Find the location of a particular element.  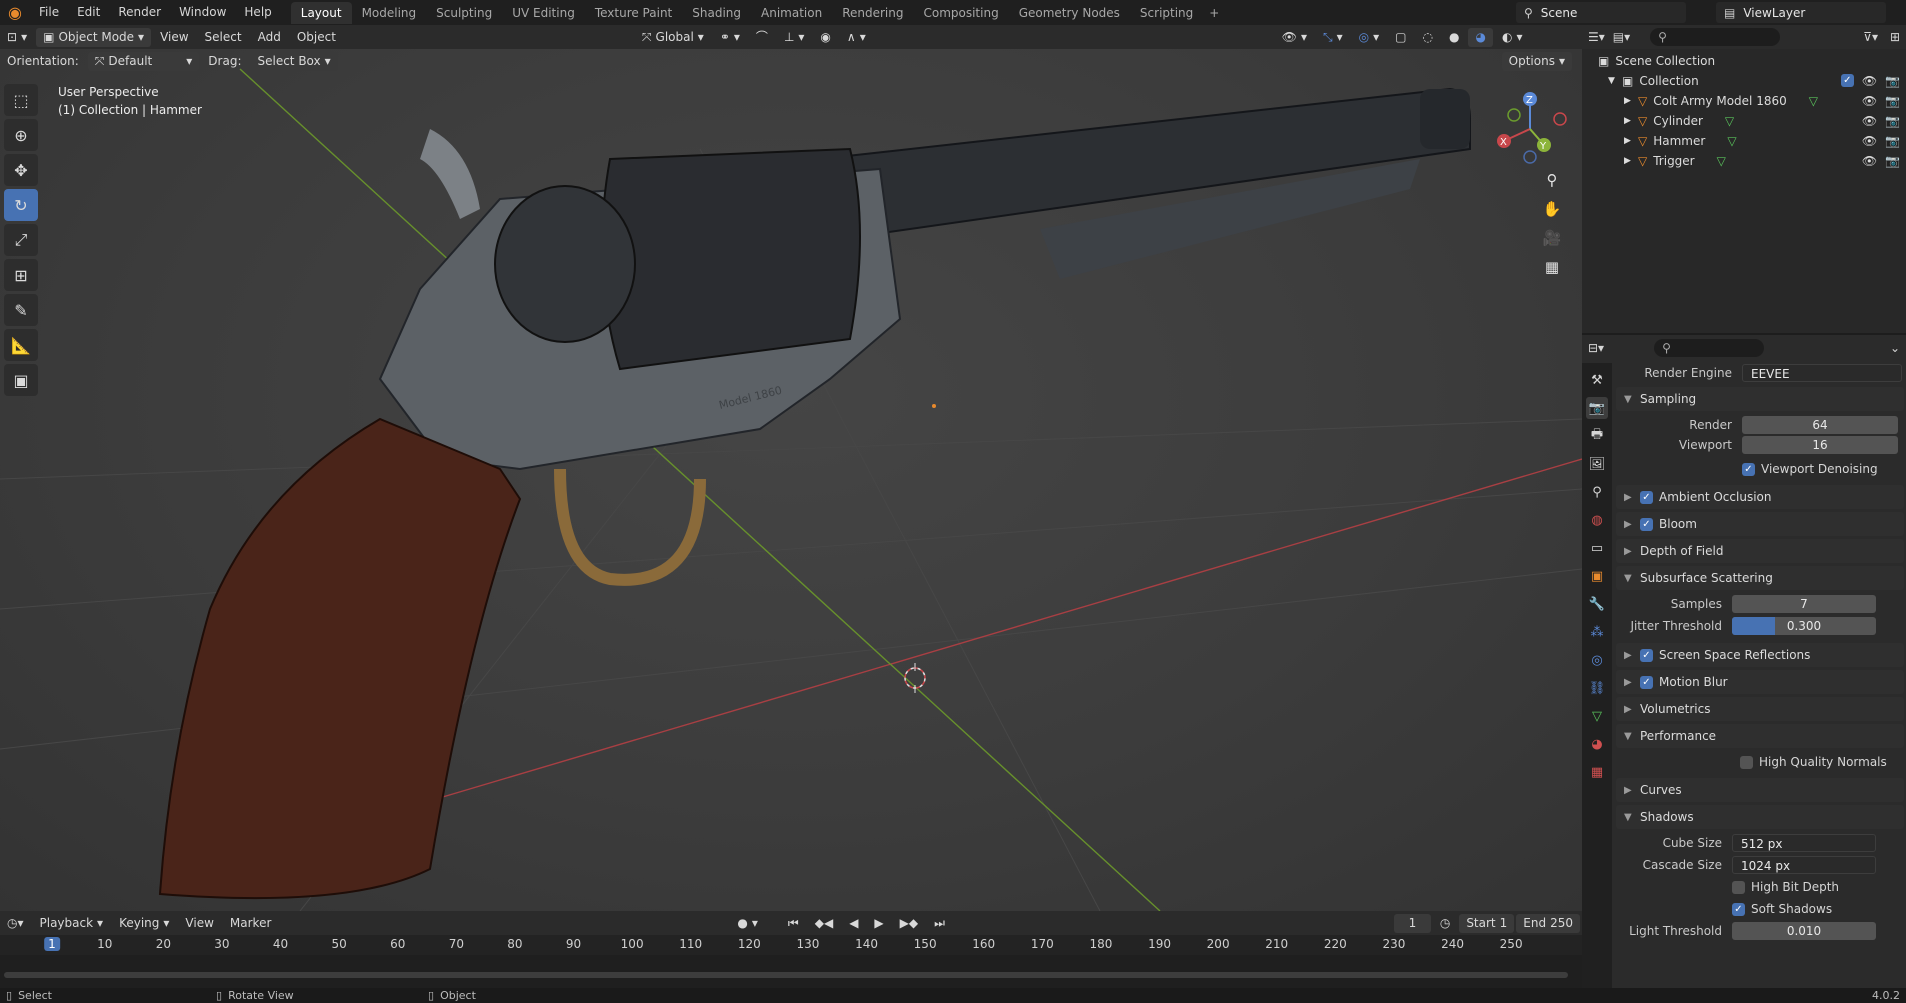

orientation-dropdown: ⤧ Default ▾ is located at coordinates (143, 61).